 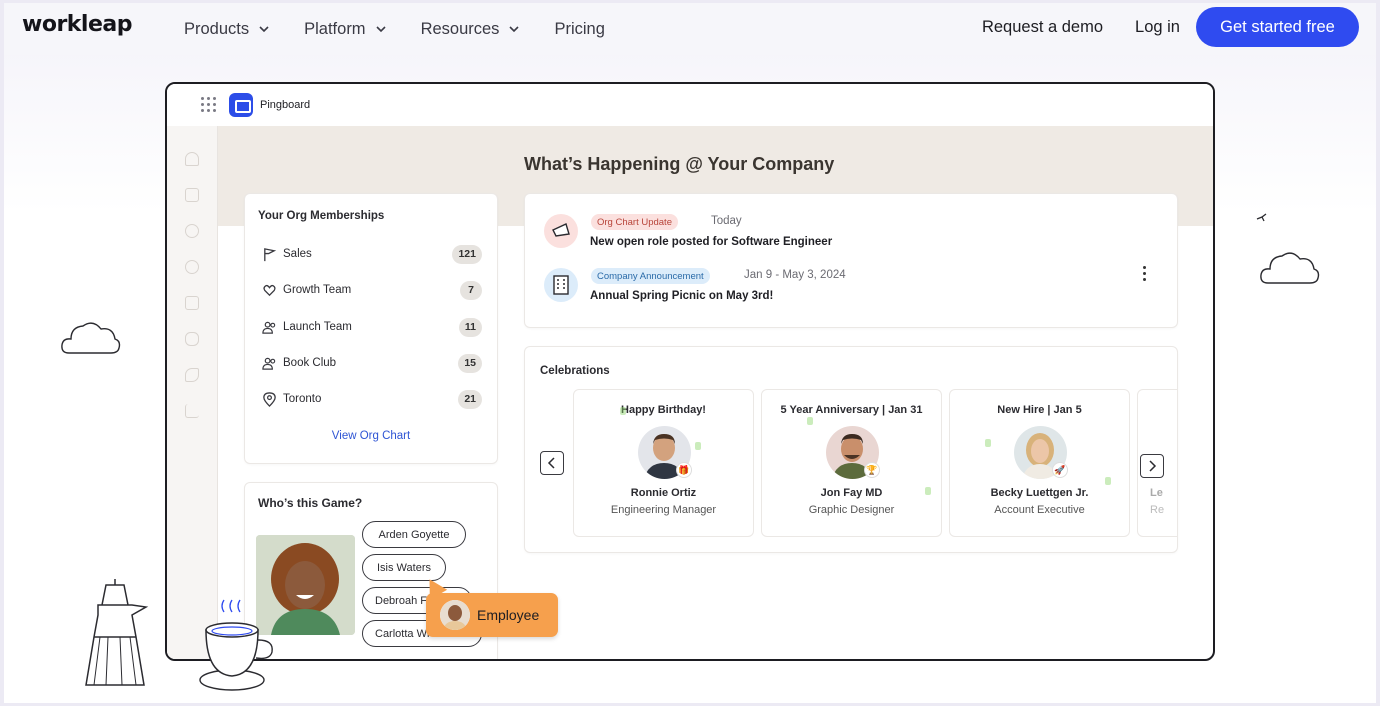 I want to click on membership-item-toronto: Toronto 21, so click(x=372, y=399).